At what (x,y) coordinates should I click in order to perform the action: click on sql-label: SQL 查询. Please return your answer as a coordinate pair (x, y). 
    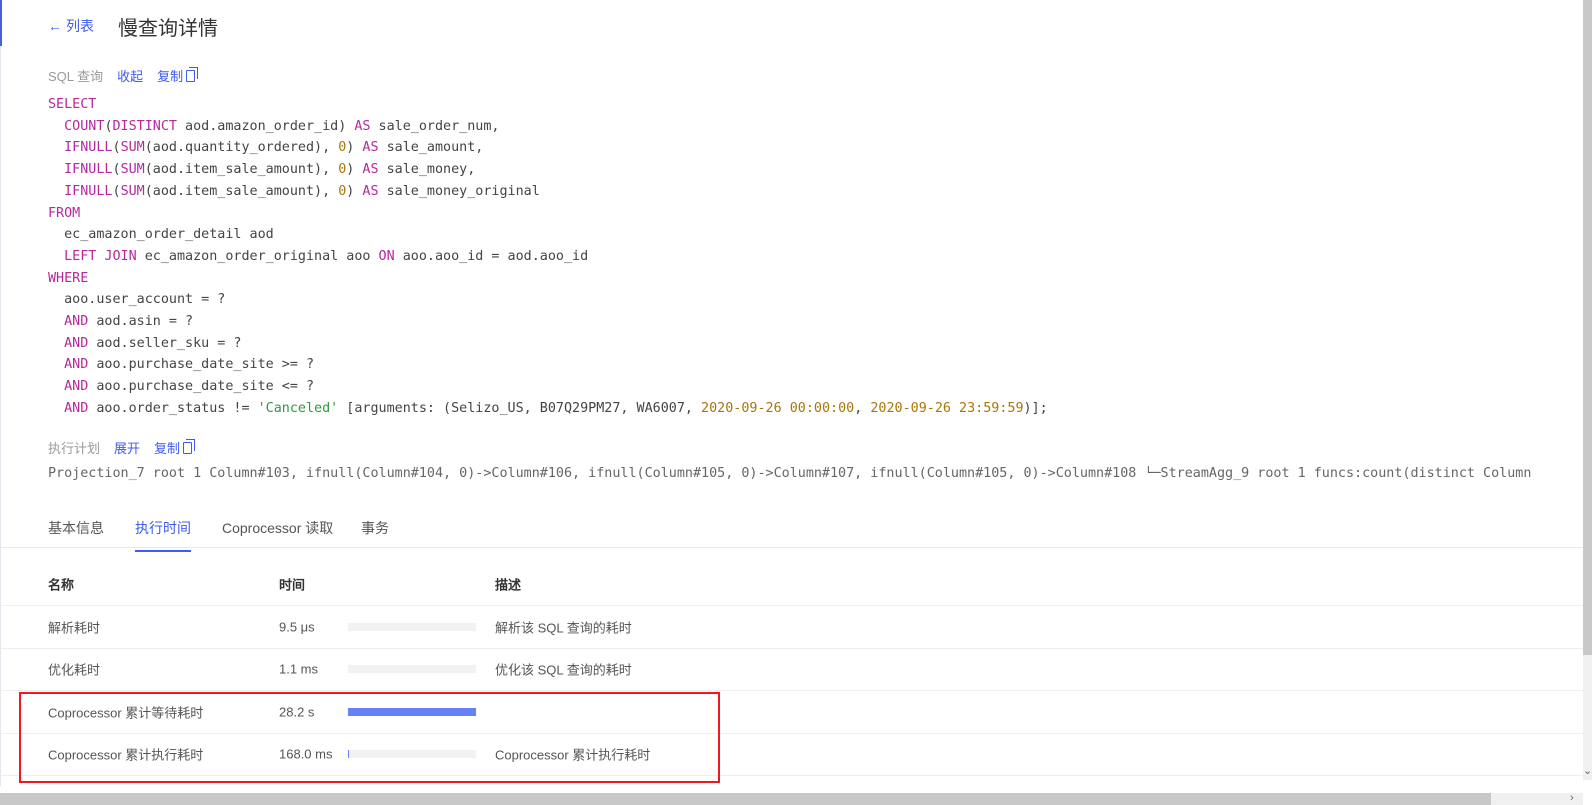
    Looking at the image, I should click on (76, 76).